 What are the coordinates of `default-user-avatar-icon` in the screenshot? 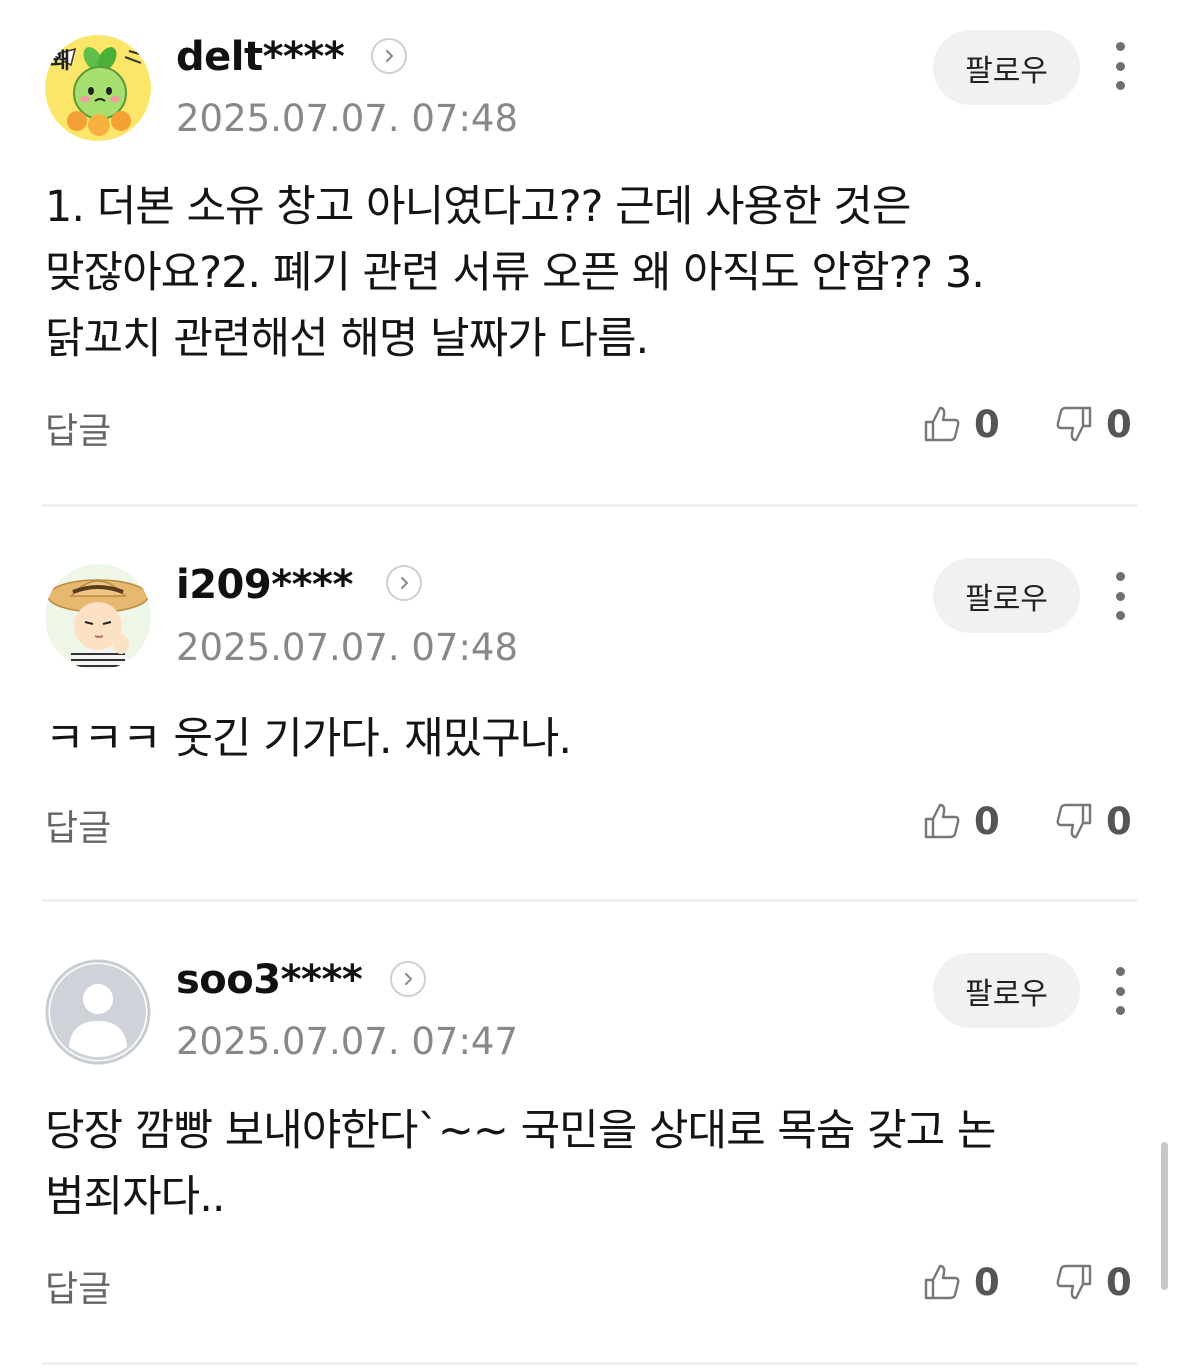 It's located at (98, 1012).